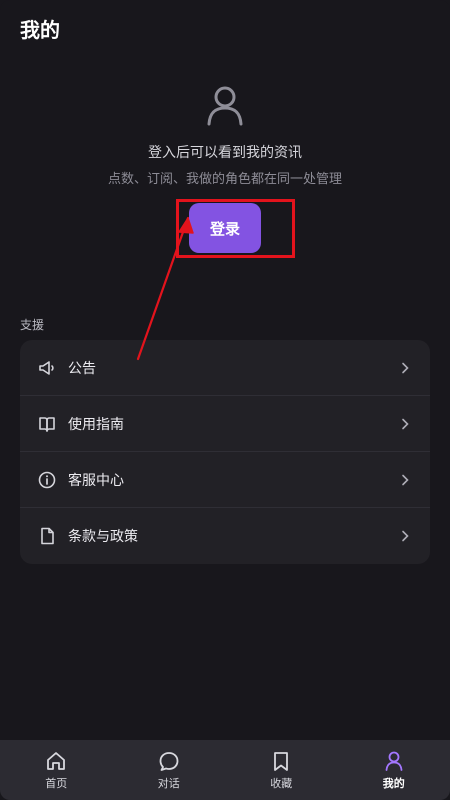 The height and width of the screenshot is (800, 450). What do you see at coordinates (40, 30) in the screenshot?
I see `page-title: 我的` at bounding box center [40, 30].